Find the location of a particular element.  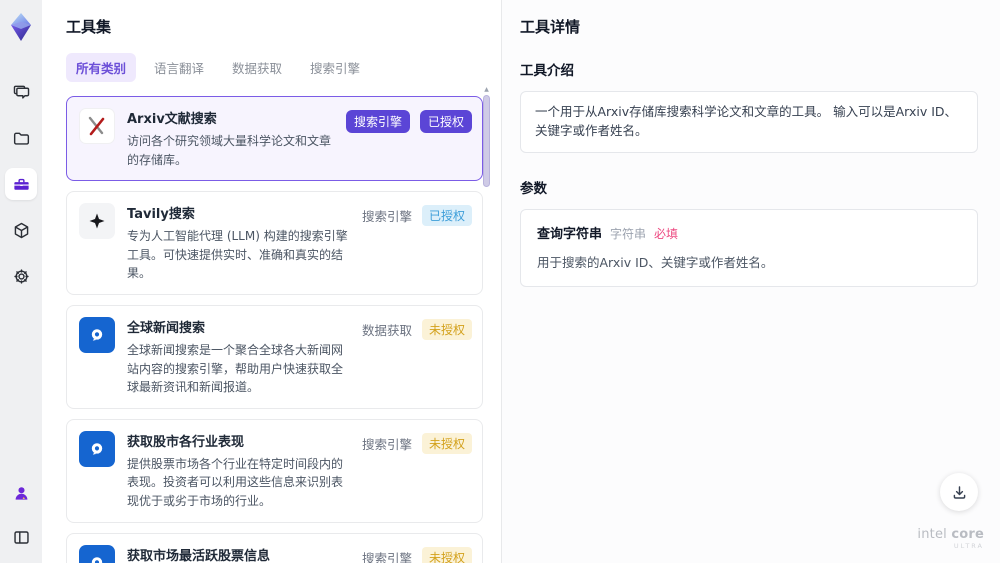

parameter-card: 查询字符串 字符串 必填 用于搜索的Arxiv ID、关键字或作者姓名。 is located at coordinates (749, 247).